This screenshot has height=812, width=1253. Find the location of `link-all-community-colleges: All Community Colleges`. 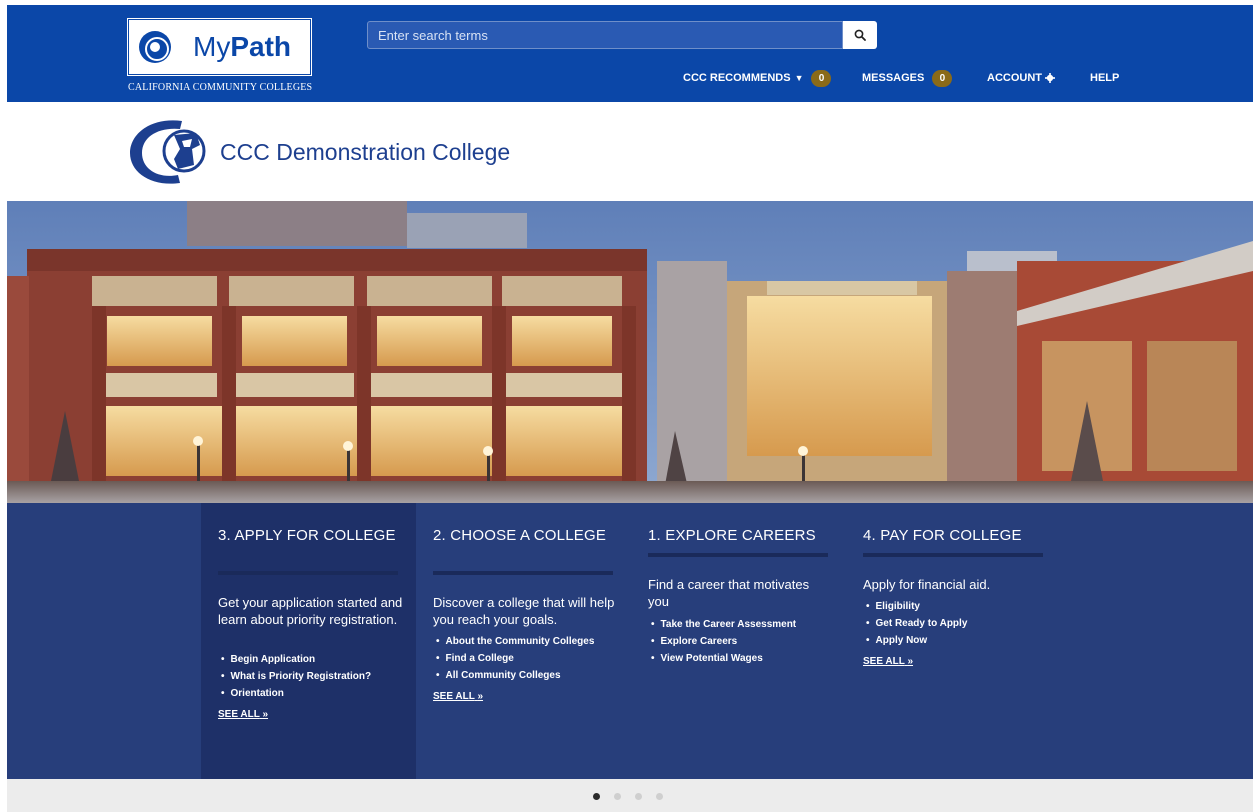

link-all-community-colleges: All Community Colleges is located at coordinates (515, 675).